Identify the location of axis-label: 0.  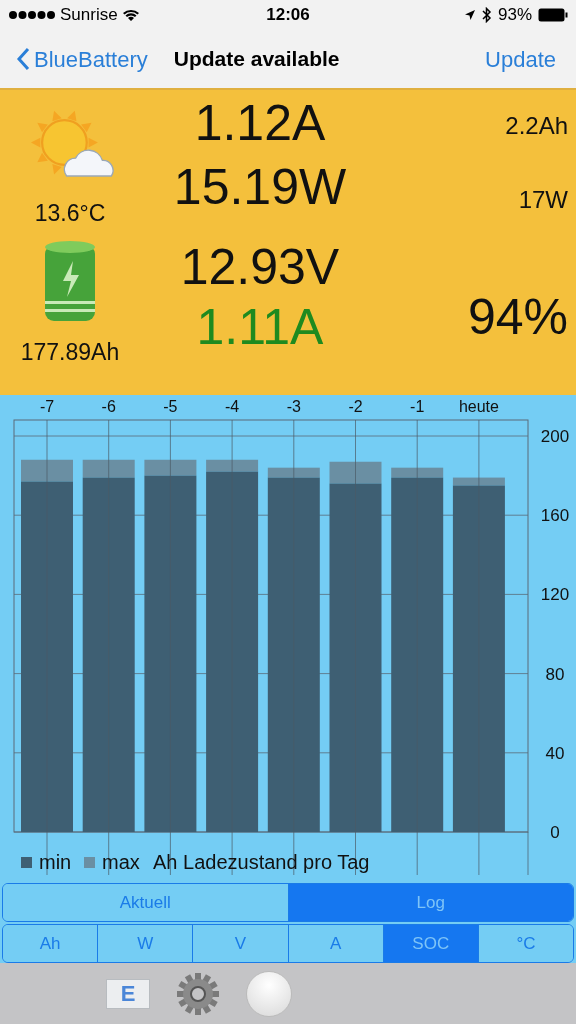
(555, 832).